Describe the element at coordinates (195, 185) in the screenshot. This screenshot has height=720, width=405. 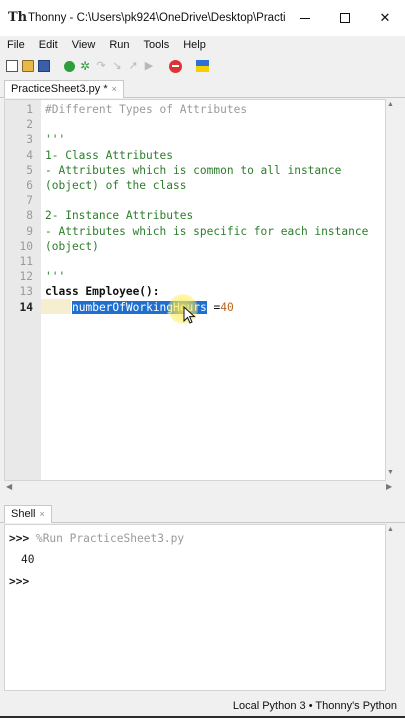
I see `code-line: 6 (object) of the class` at that location.